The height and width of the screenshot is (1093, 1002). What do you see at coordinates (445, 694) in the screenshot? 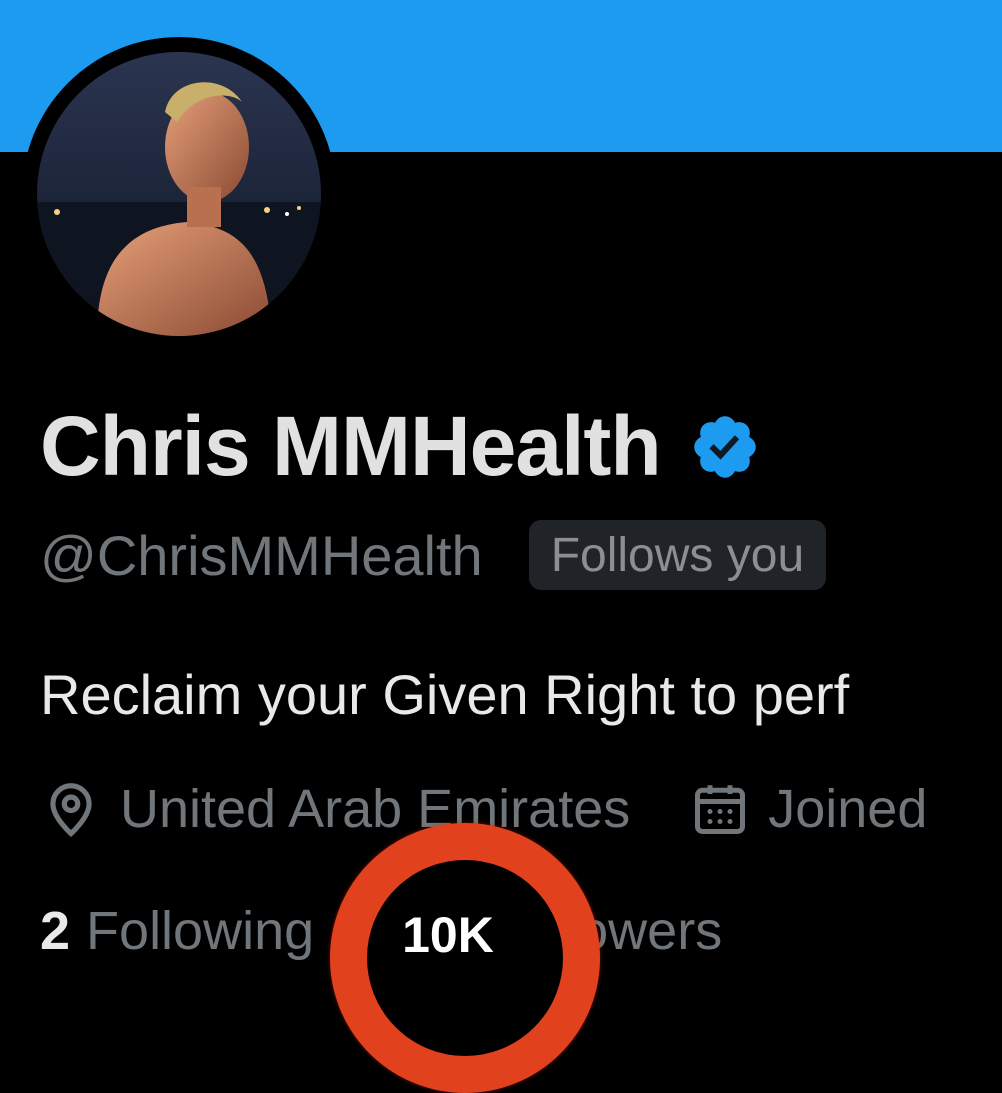
I see `profile-bio: Reclaim your Given Right to perf` at bounding box center [445, 694].